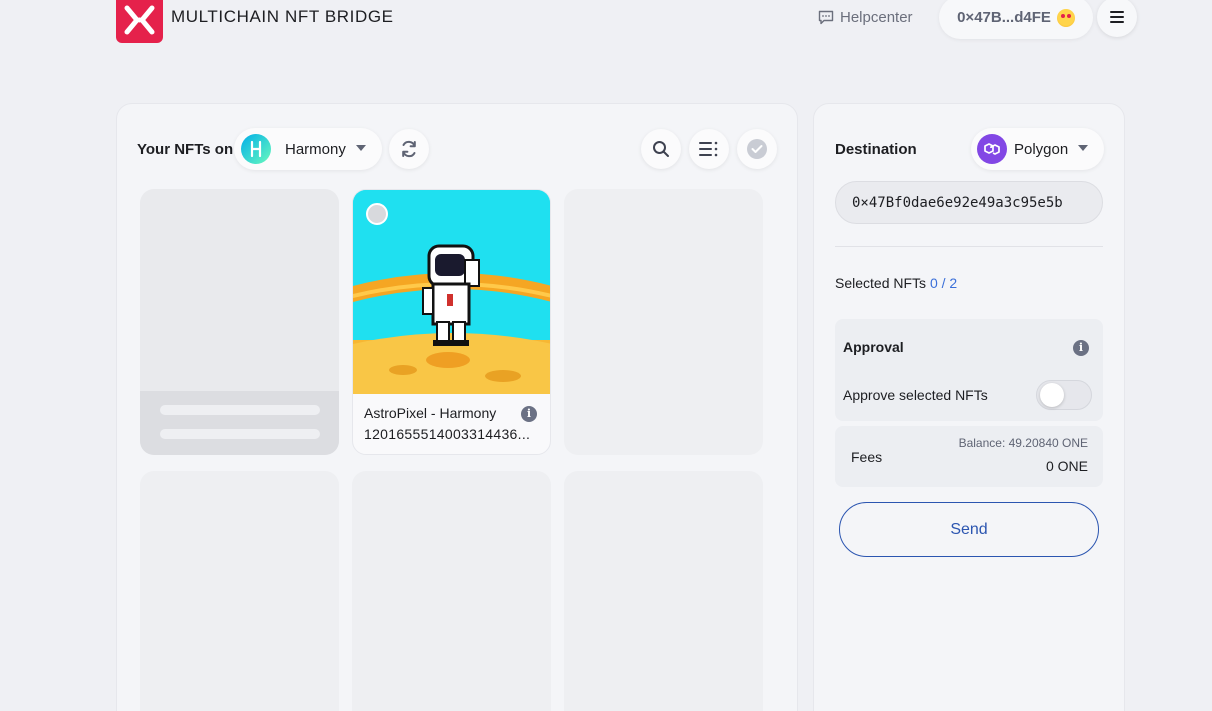 This screenshot has height=711, width=1212. I want to click on selected-nfts: Selected NFTs 0 / 2, so click(896, 283).